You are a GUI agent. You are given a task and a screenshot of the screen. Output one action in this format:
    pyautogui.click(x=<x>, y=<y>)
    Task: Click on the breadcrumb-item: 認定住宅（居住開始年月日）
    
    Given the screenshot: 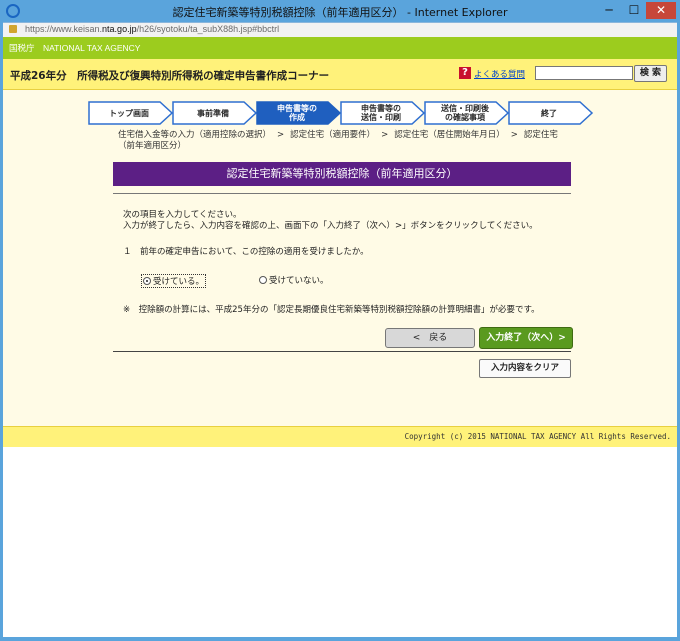 What is the action you would take?
    pyautogui.click(x=449, y=135)
    